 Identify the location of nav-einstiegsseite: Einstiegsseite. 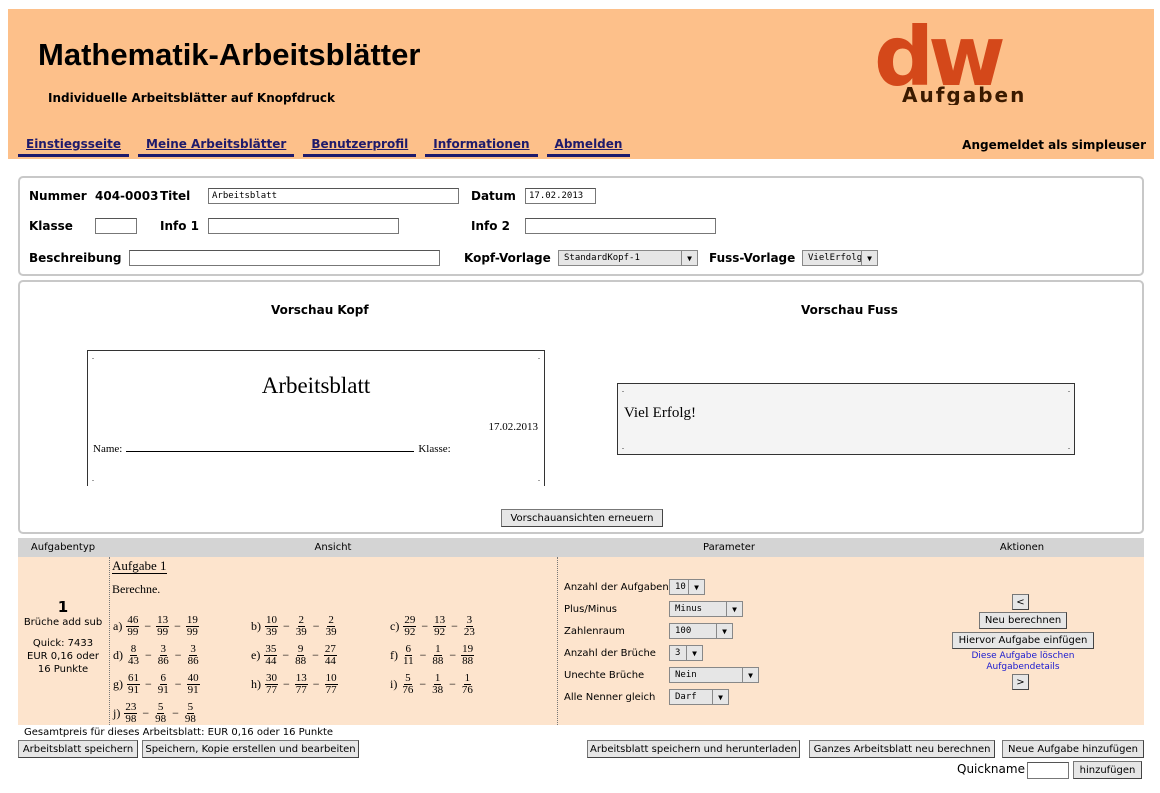
(73, 146).